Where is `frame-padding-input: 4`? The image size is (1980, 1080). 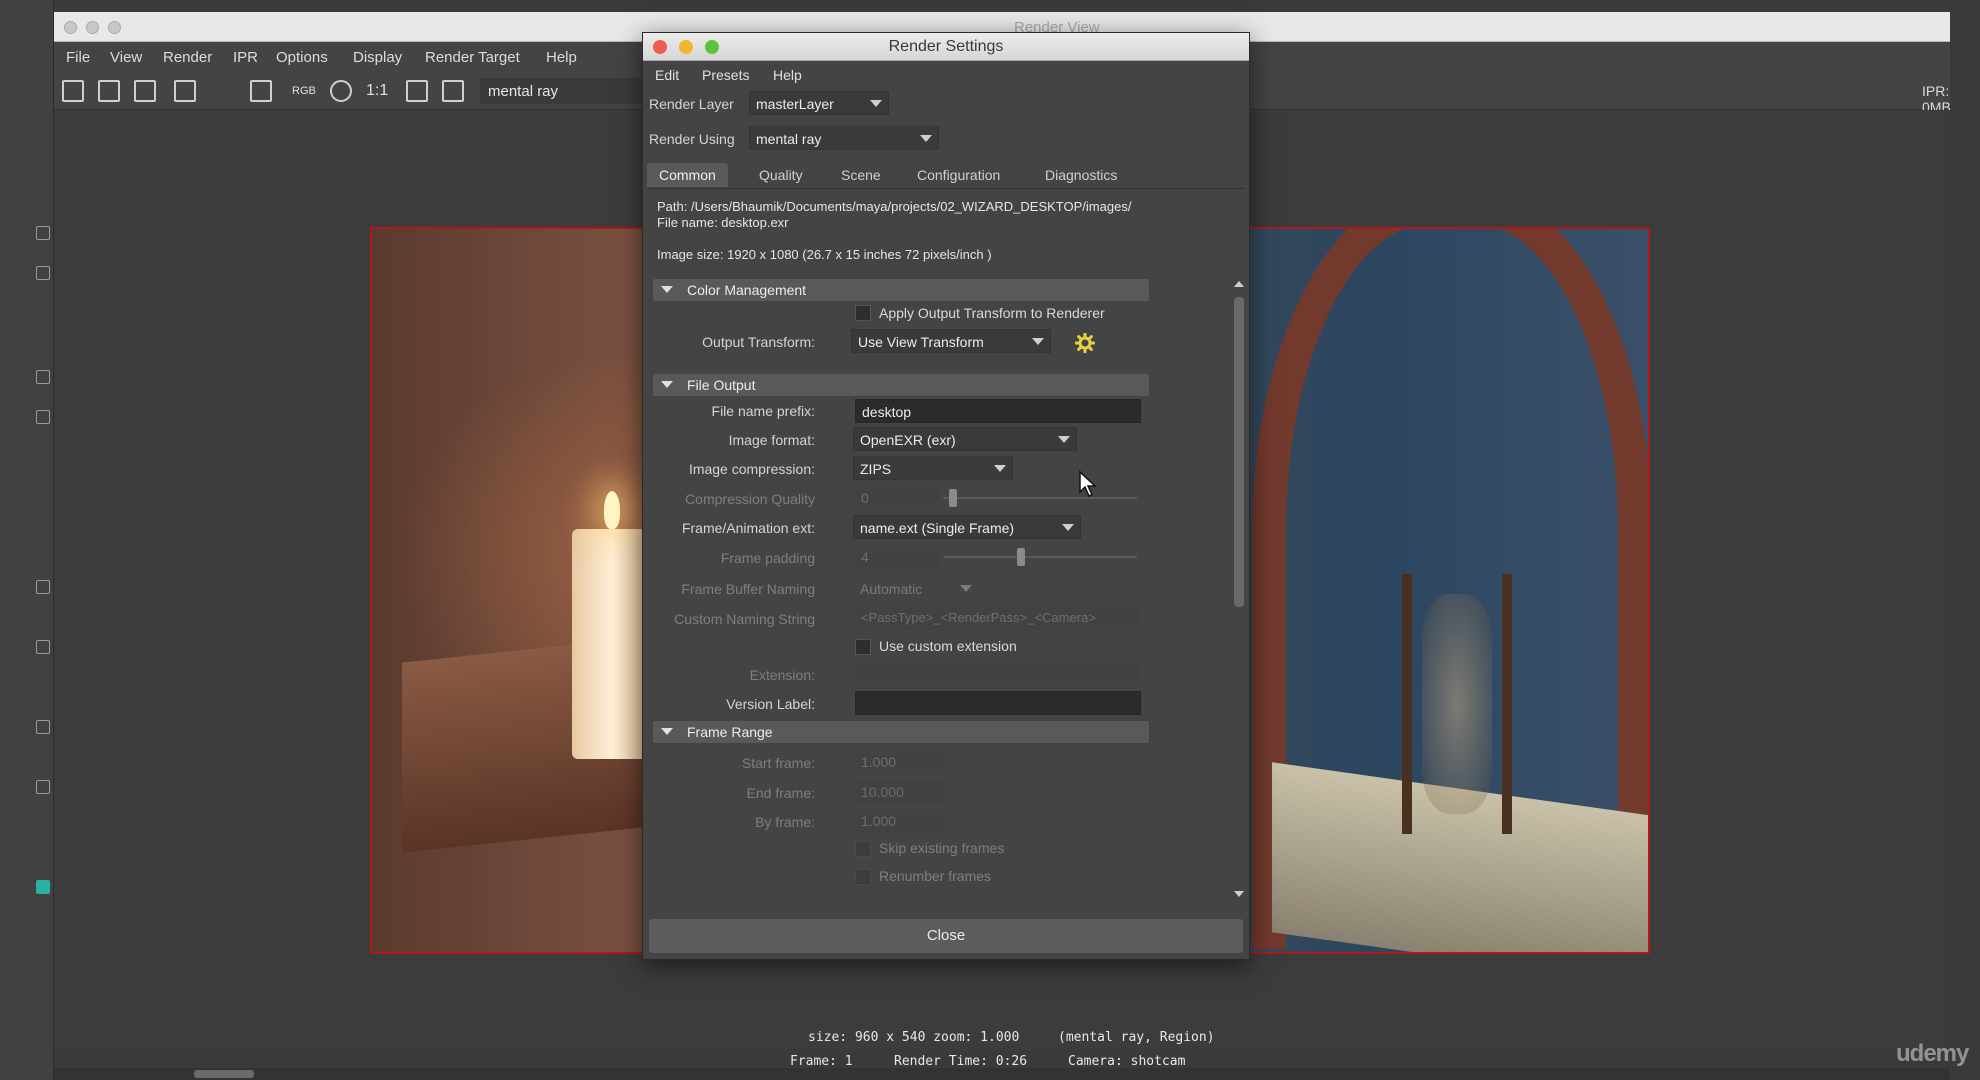 frame-padding-input: 4 is located at coordinates (897, 557).